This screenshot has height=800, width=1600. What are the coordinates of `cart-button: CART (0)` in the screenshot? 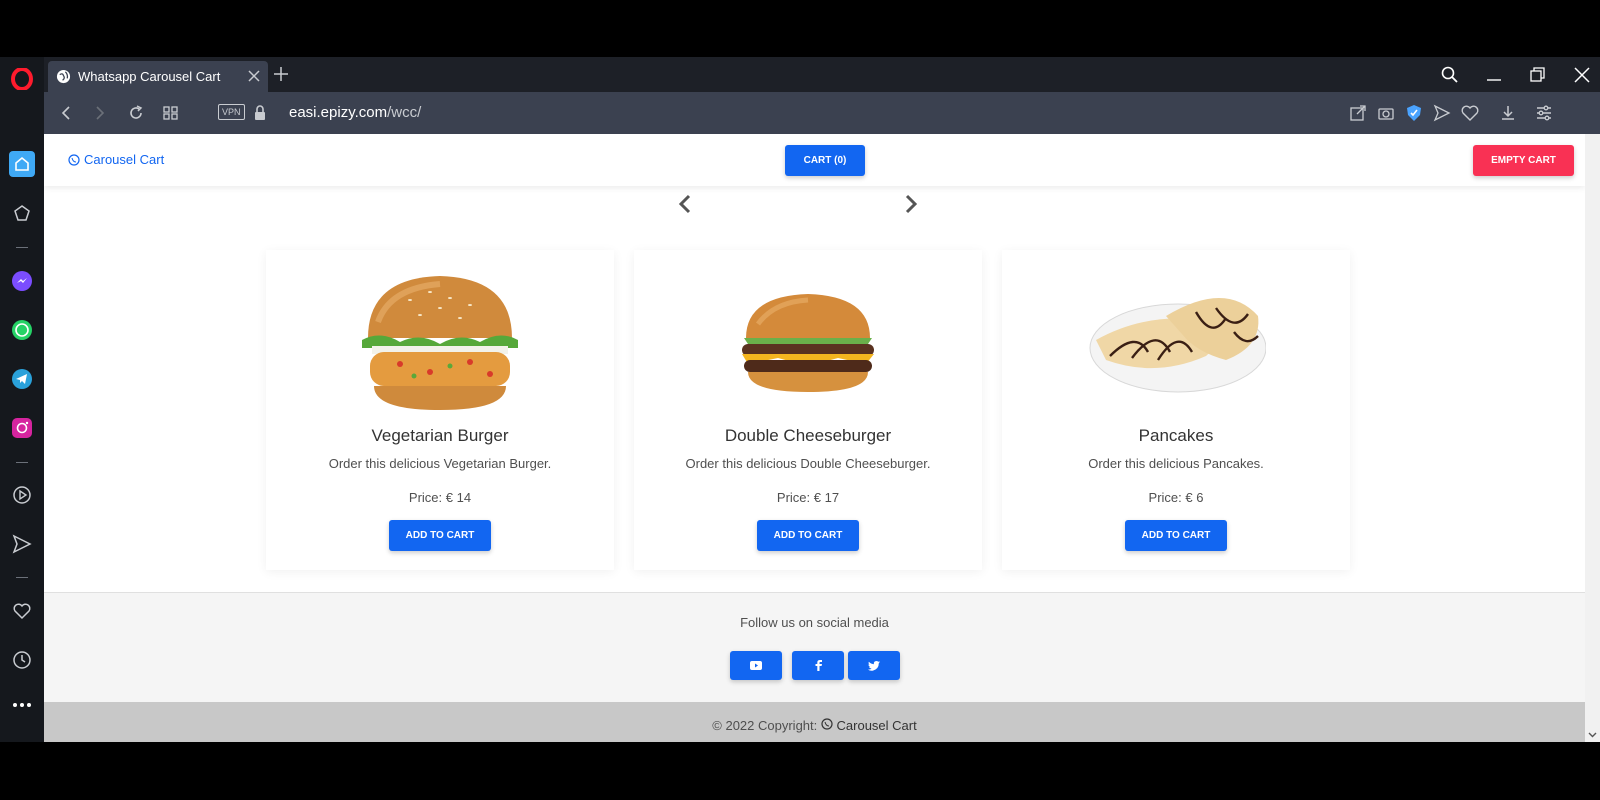 It's located at (825, 160).